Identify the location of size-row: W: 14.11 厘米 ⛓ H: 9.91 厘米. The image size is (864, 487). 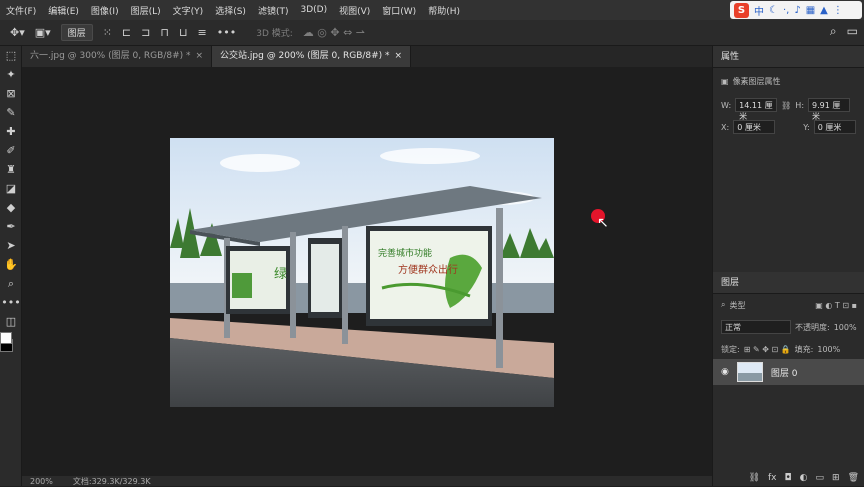
(788, 107).